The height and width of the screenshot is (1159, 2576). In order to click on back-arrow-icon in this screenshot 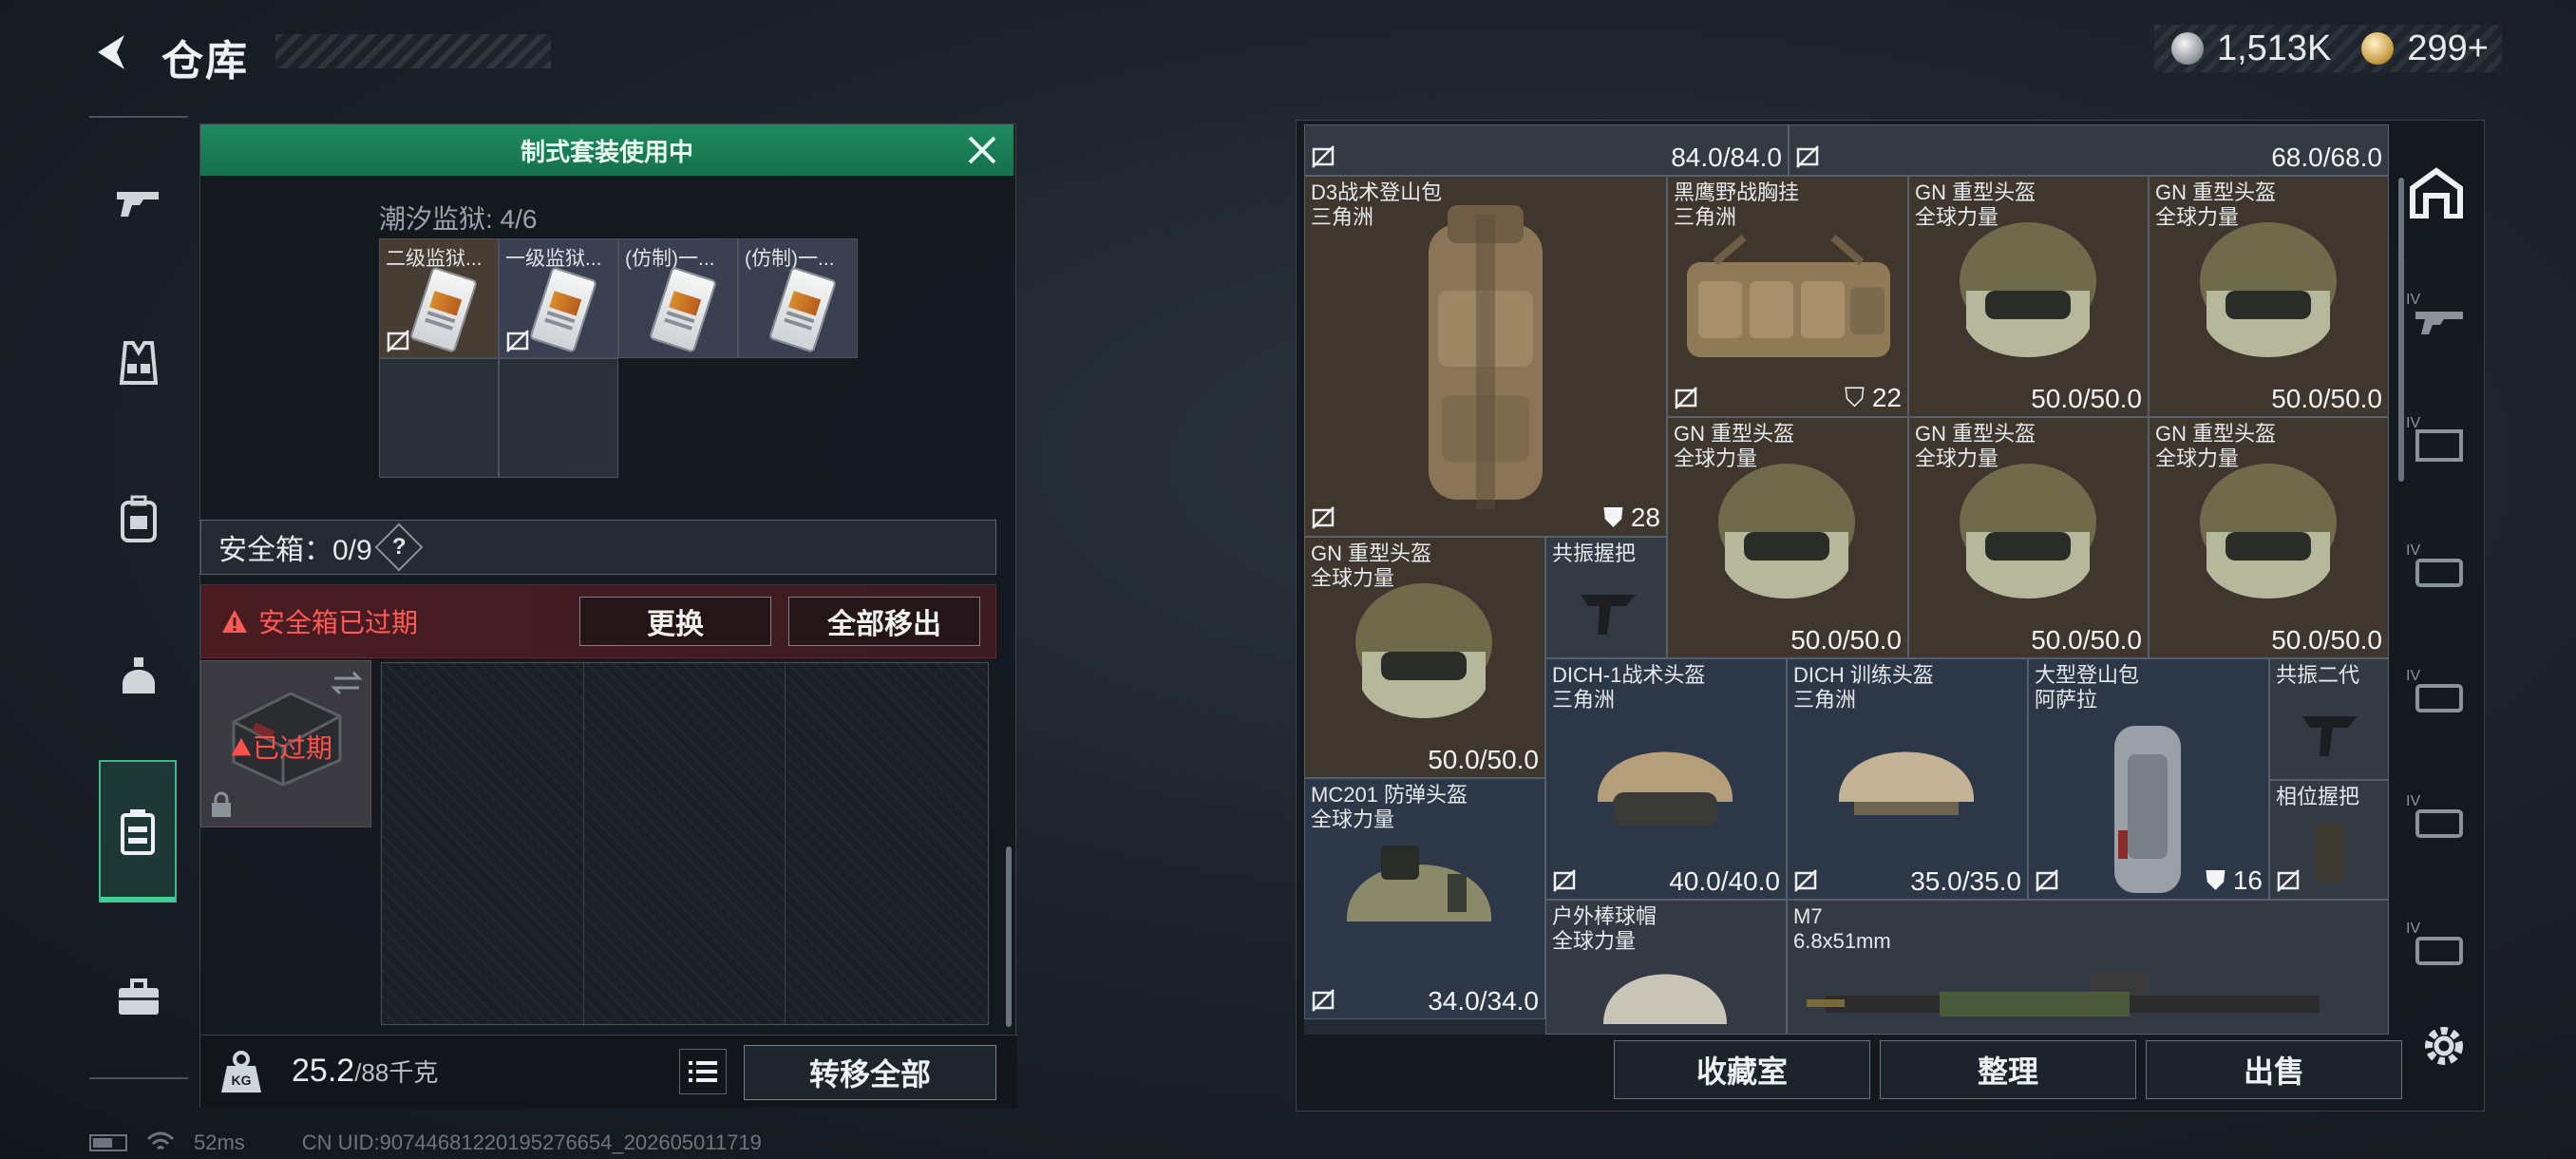, I will do `click(111, 52)`.